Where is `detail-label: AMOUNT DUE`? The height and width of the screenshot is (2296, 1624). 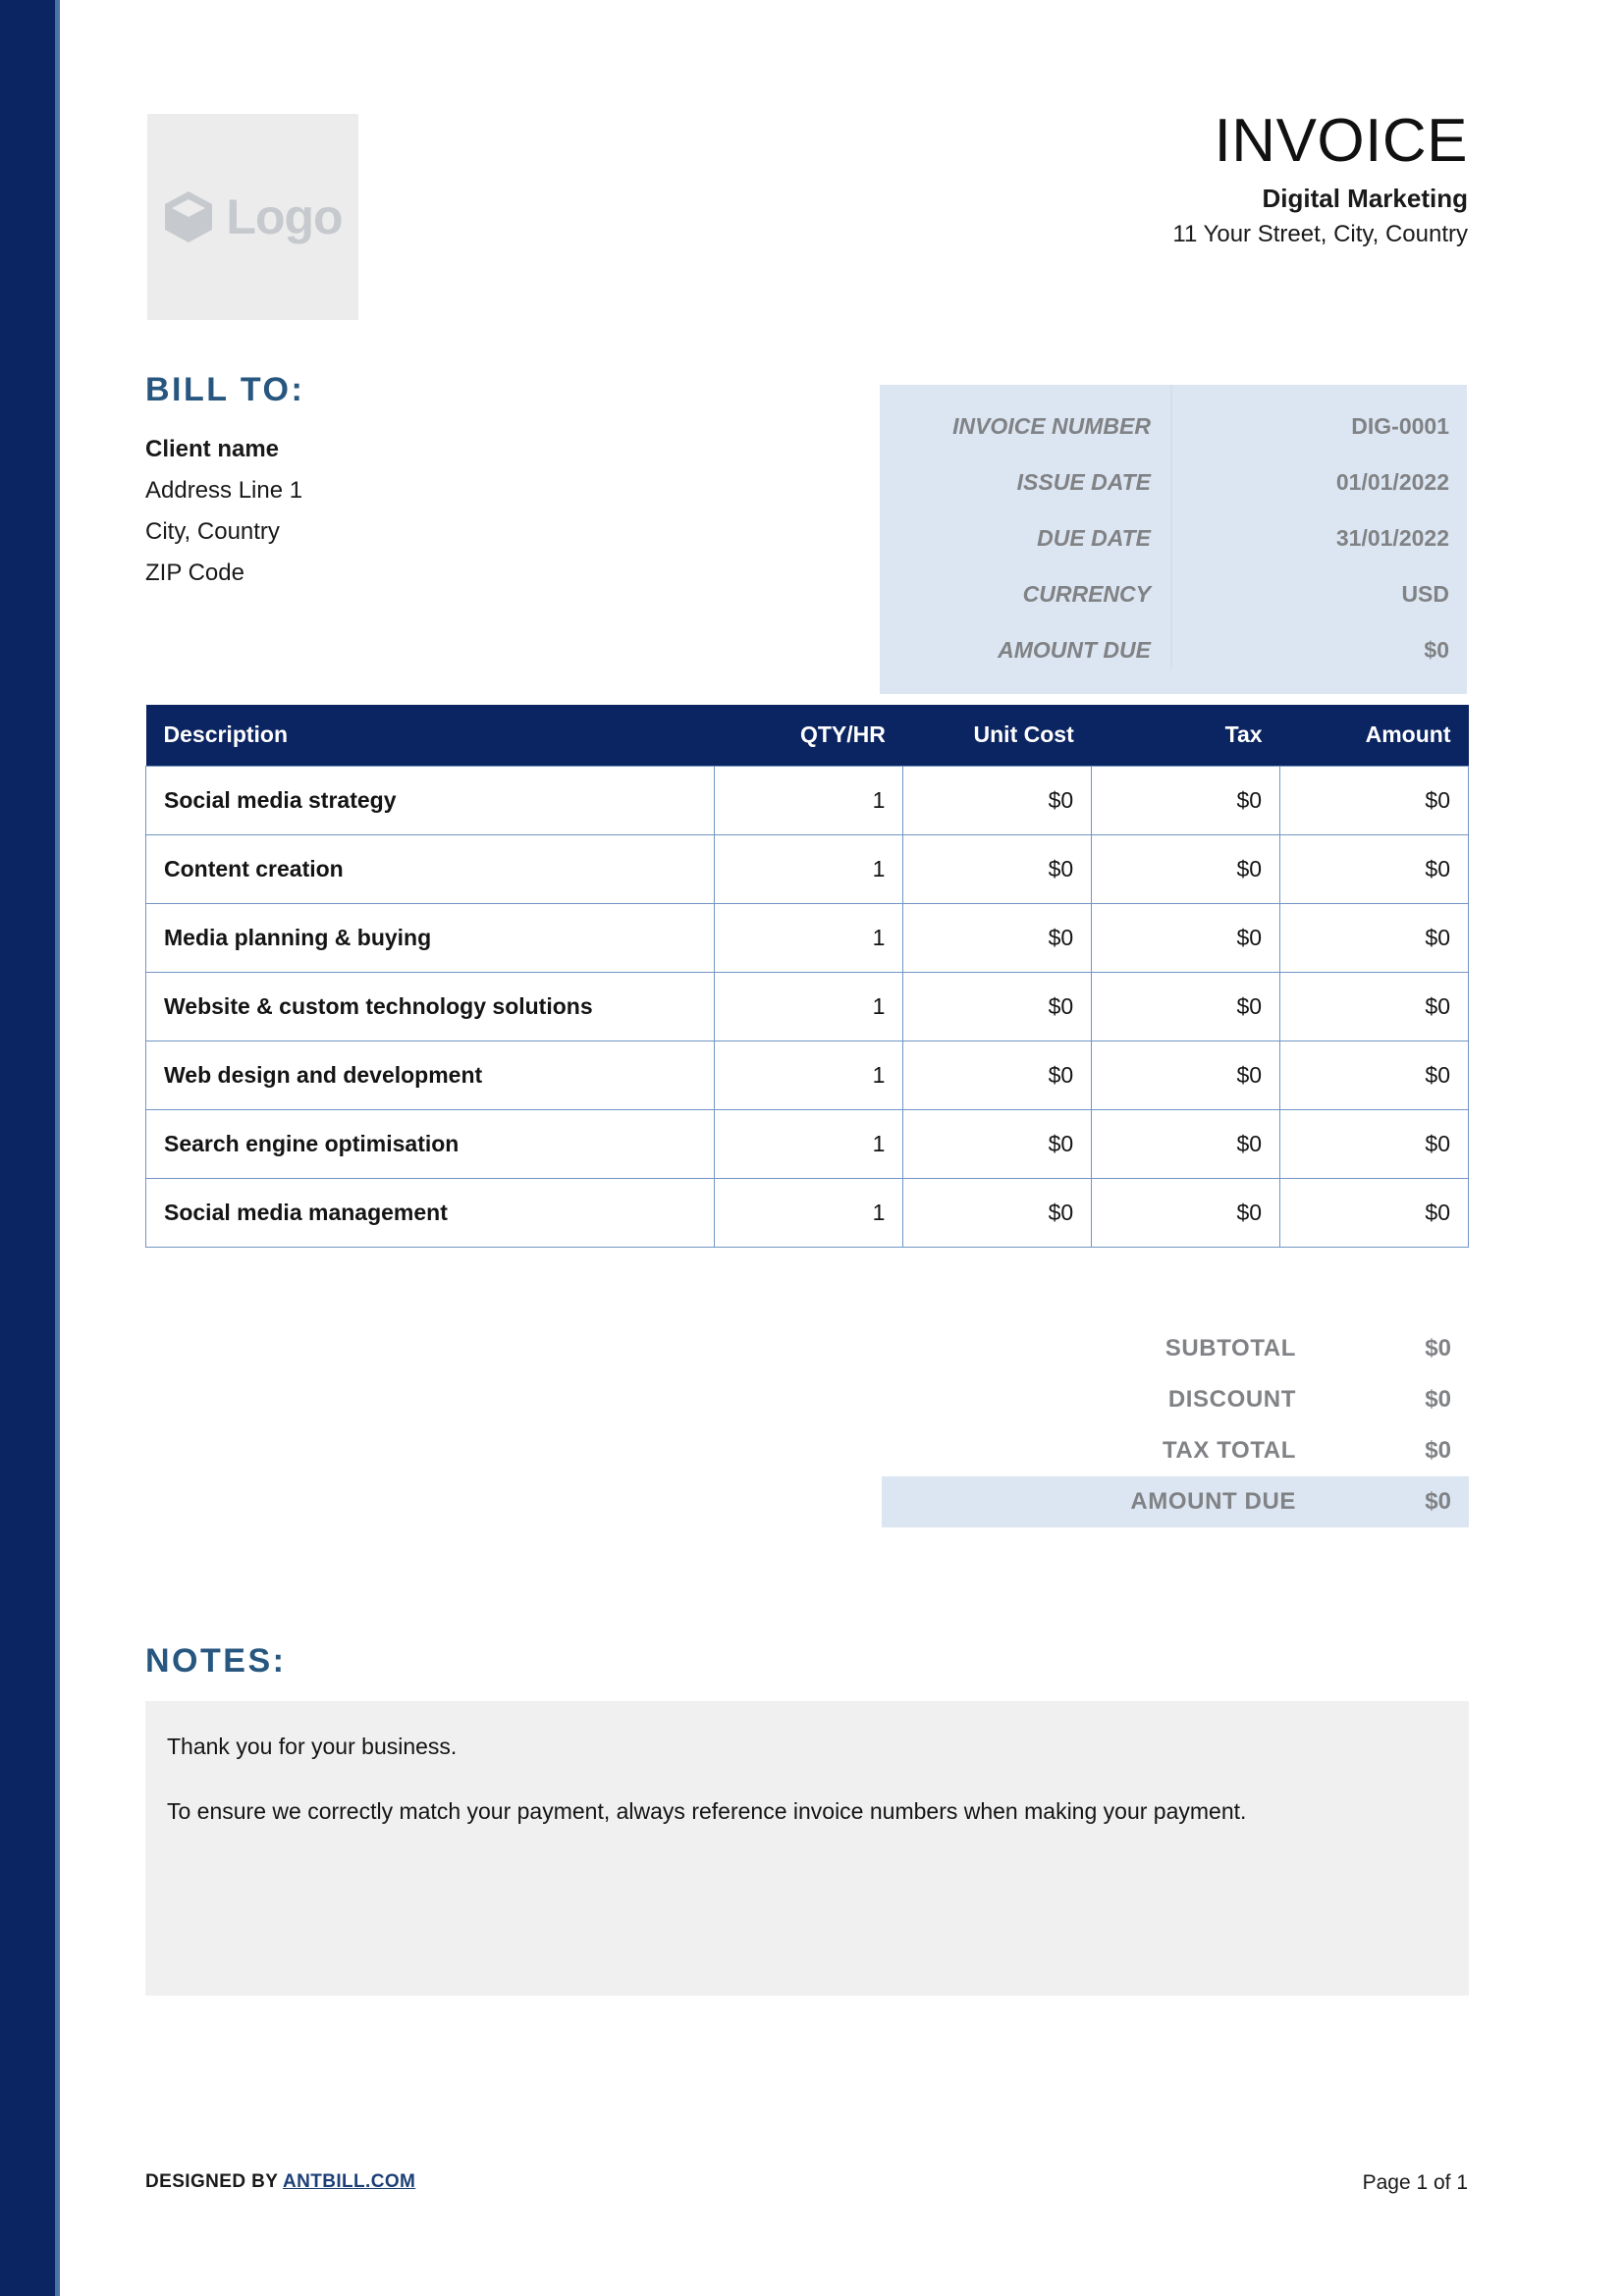 detail-label: AMOUNT DUE is located at coordinates (1074, 650).